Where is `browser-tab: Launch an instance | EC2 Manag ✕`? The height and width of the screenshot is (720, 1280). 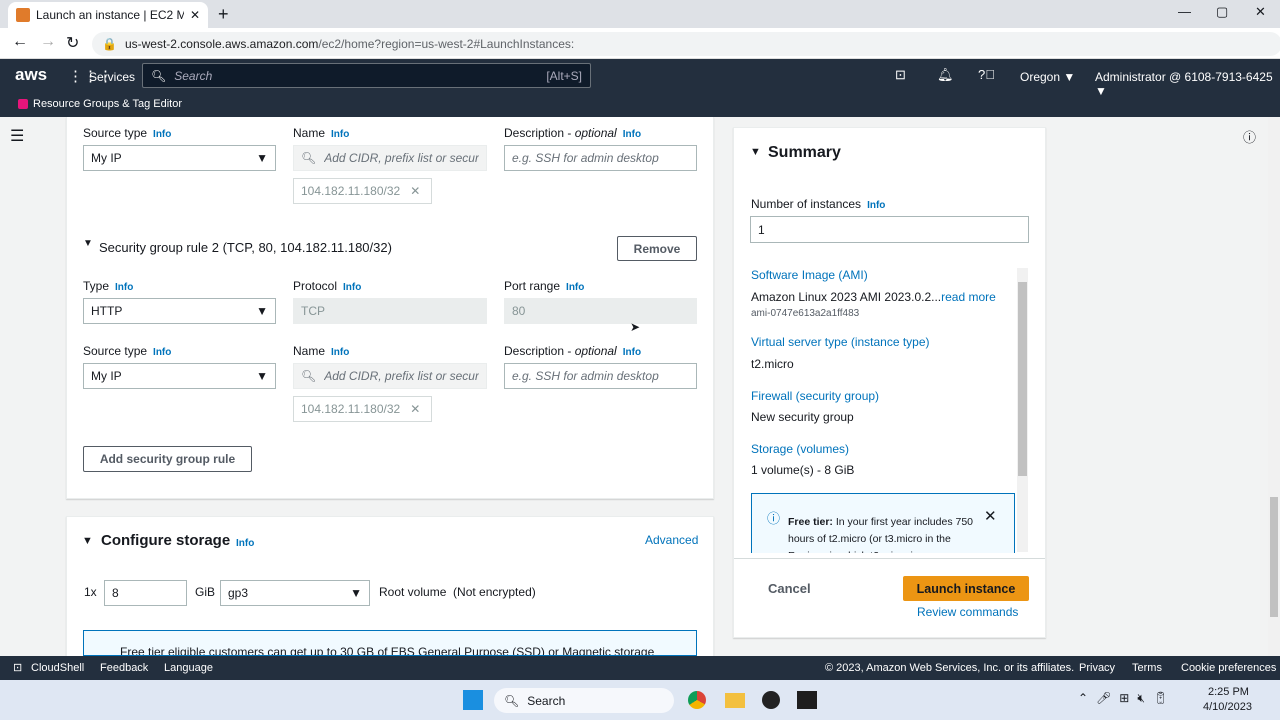 browser-tab: Launch an instance | EC2 Manag ✕ is located at coordinates (108, 15).